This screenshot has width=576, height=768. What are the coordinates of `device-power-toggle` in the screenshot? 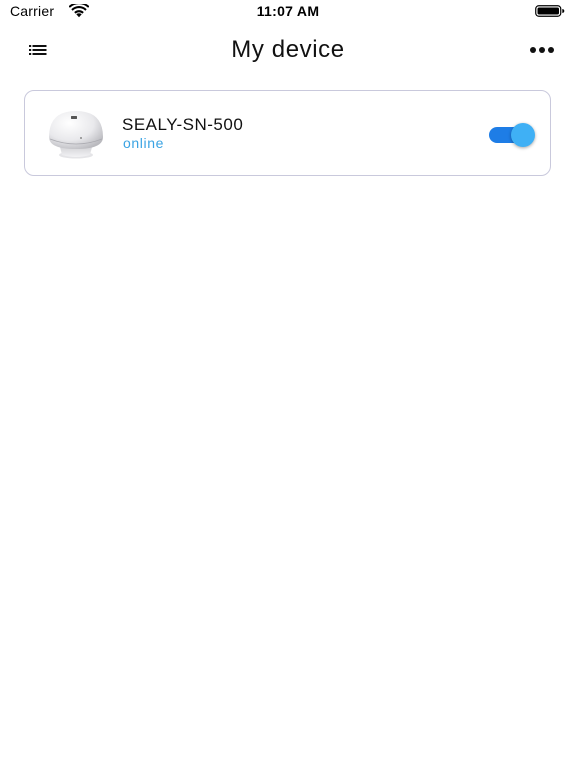 It's located at (513, 135).